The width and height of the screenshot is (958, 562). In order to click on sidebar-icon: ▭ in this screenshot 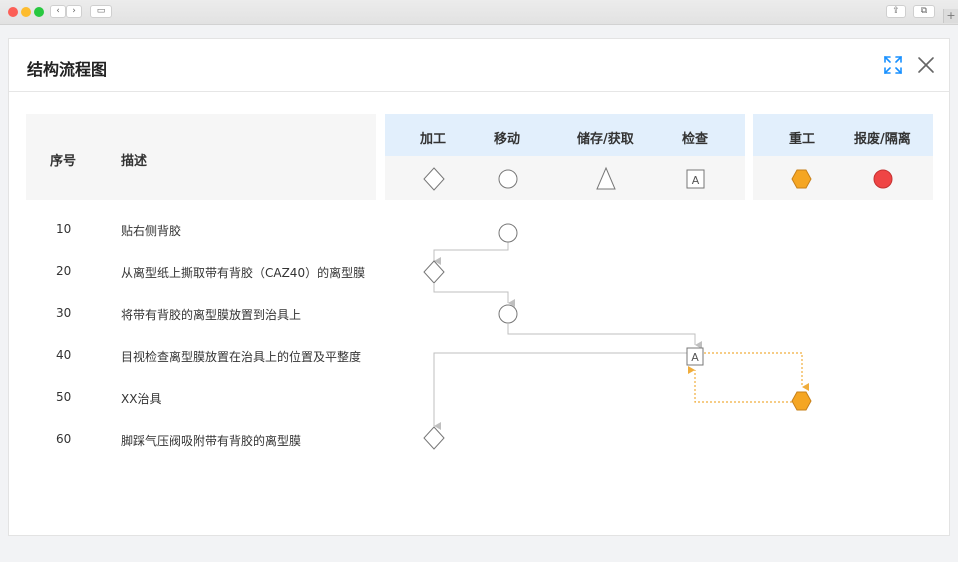, I will do `click(101, 11)`.